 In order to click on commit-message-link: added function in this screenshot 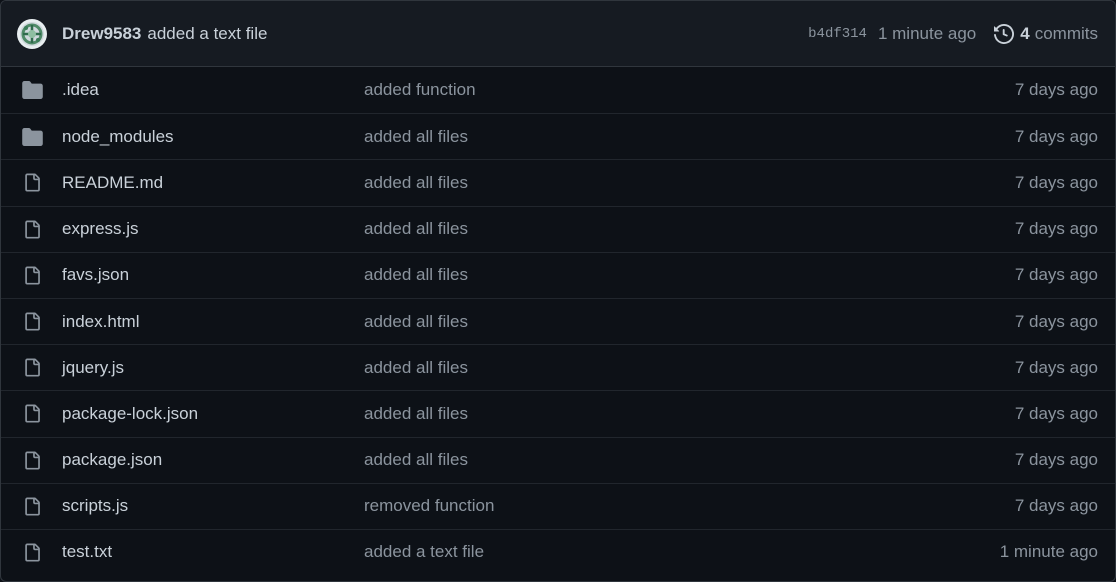, I will do `click(689, 90)`.